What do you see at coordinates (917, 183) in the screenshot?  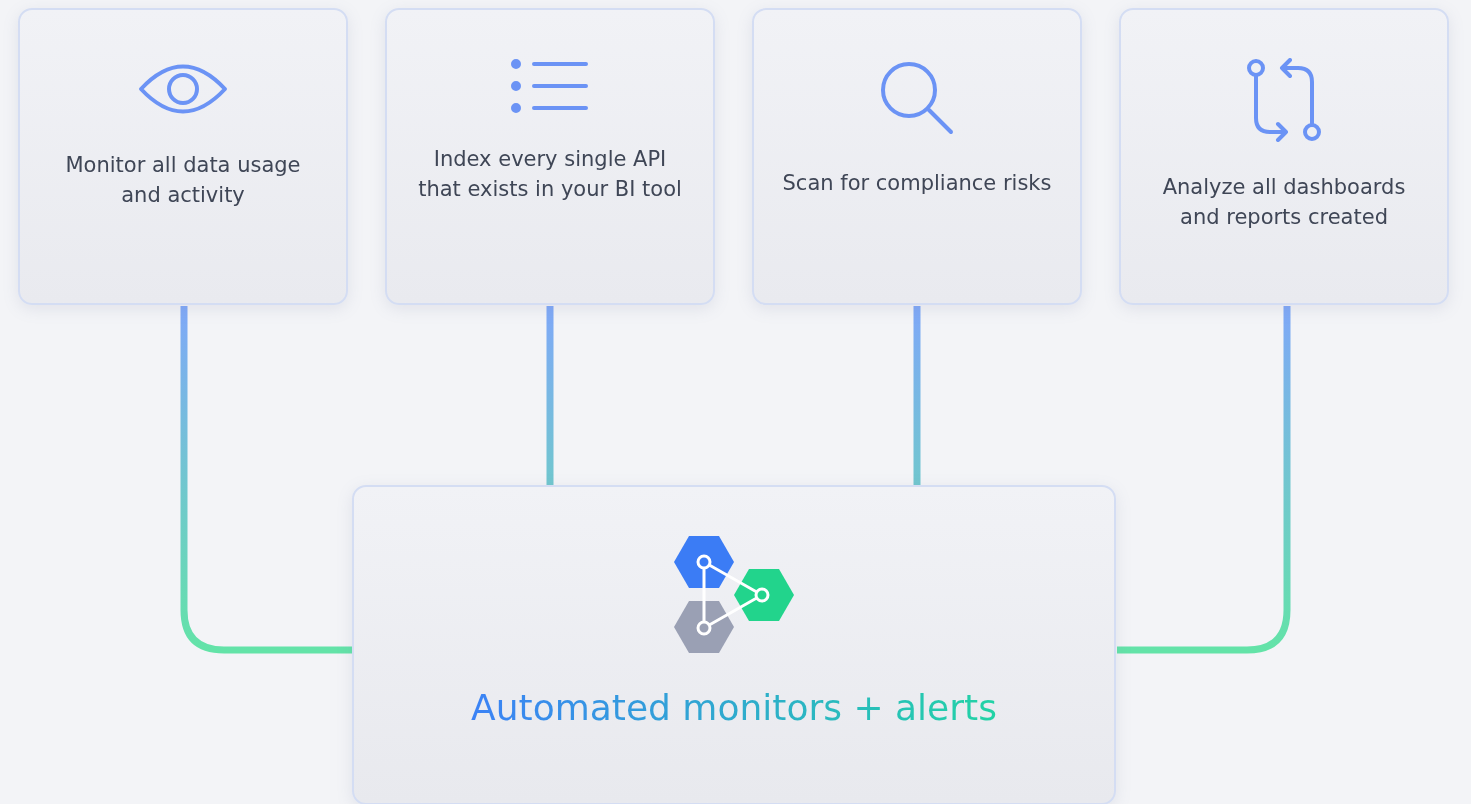 I see `card-text: Scan for compliance risks` at bounding box center [917, 183].